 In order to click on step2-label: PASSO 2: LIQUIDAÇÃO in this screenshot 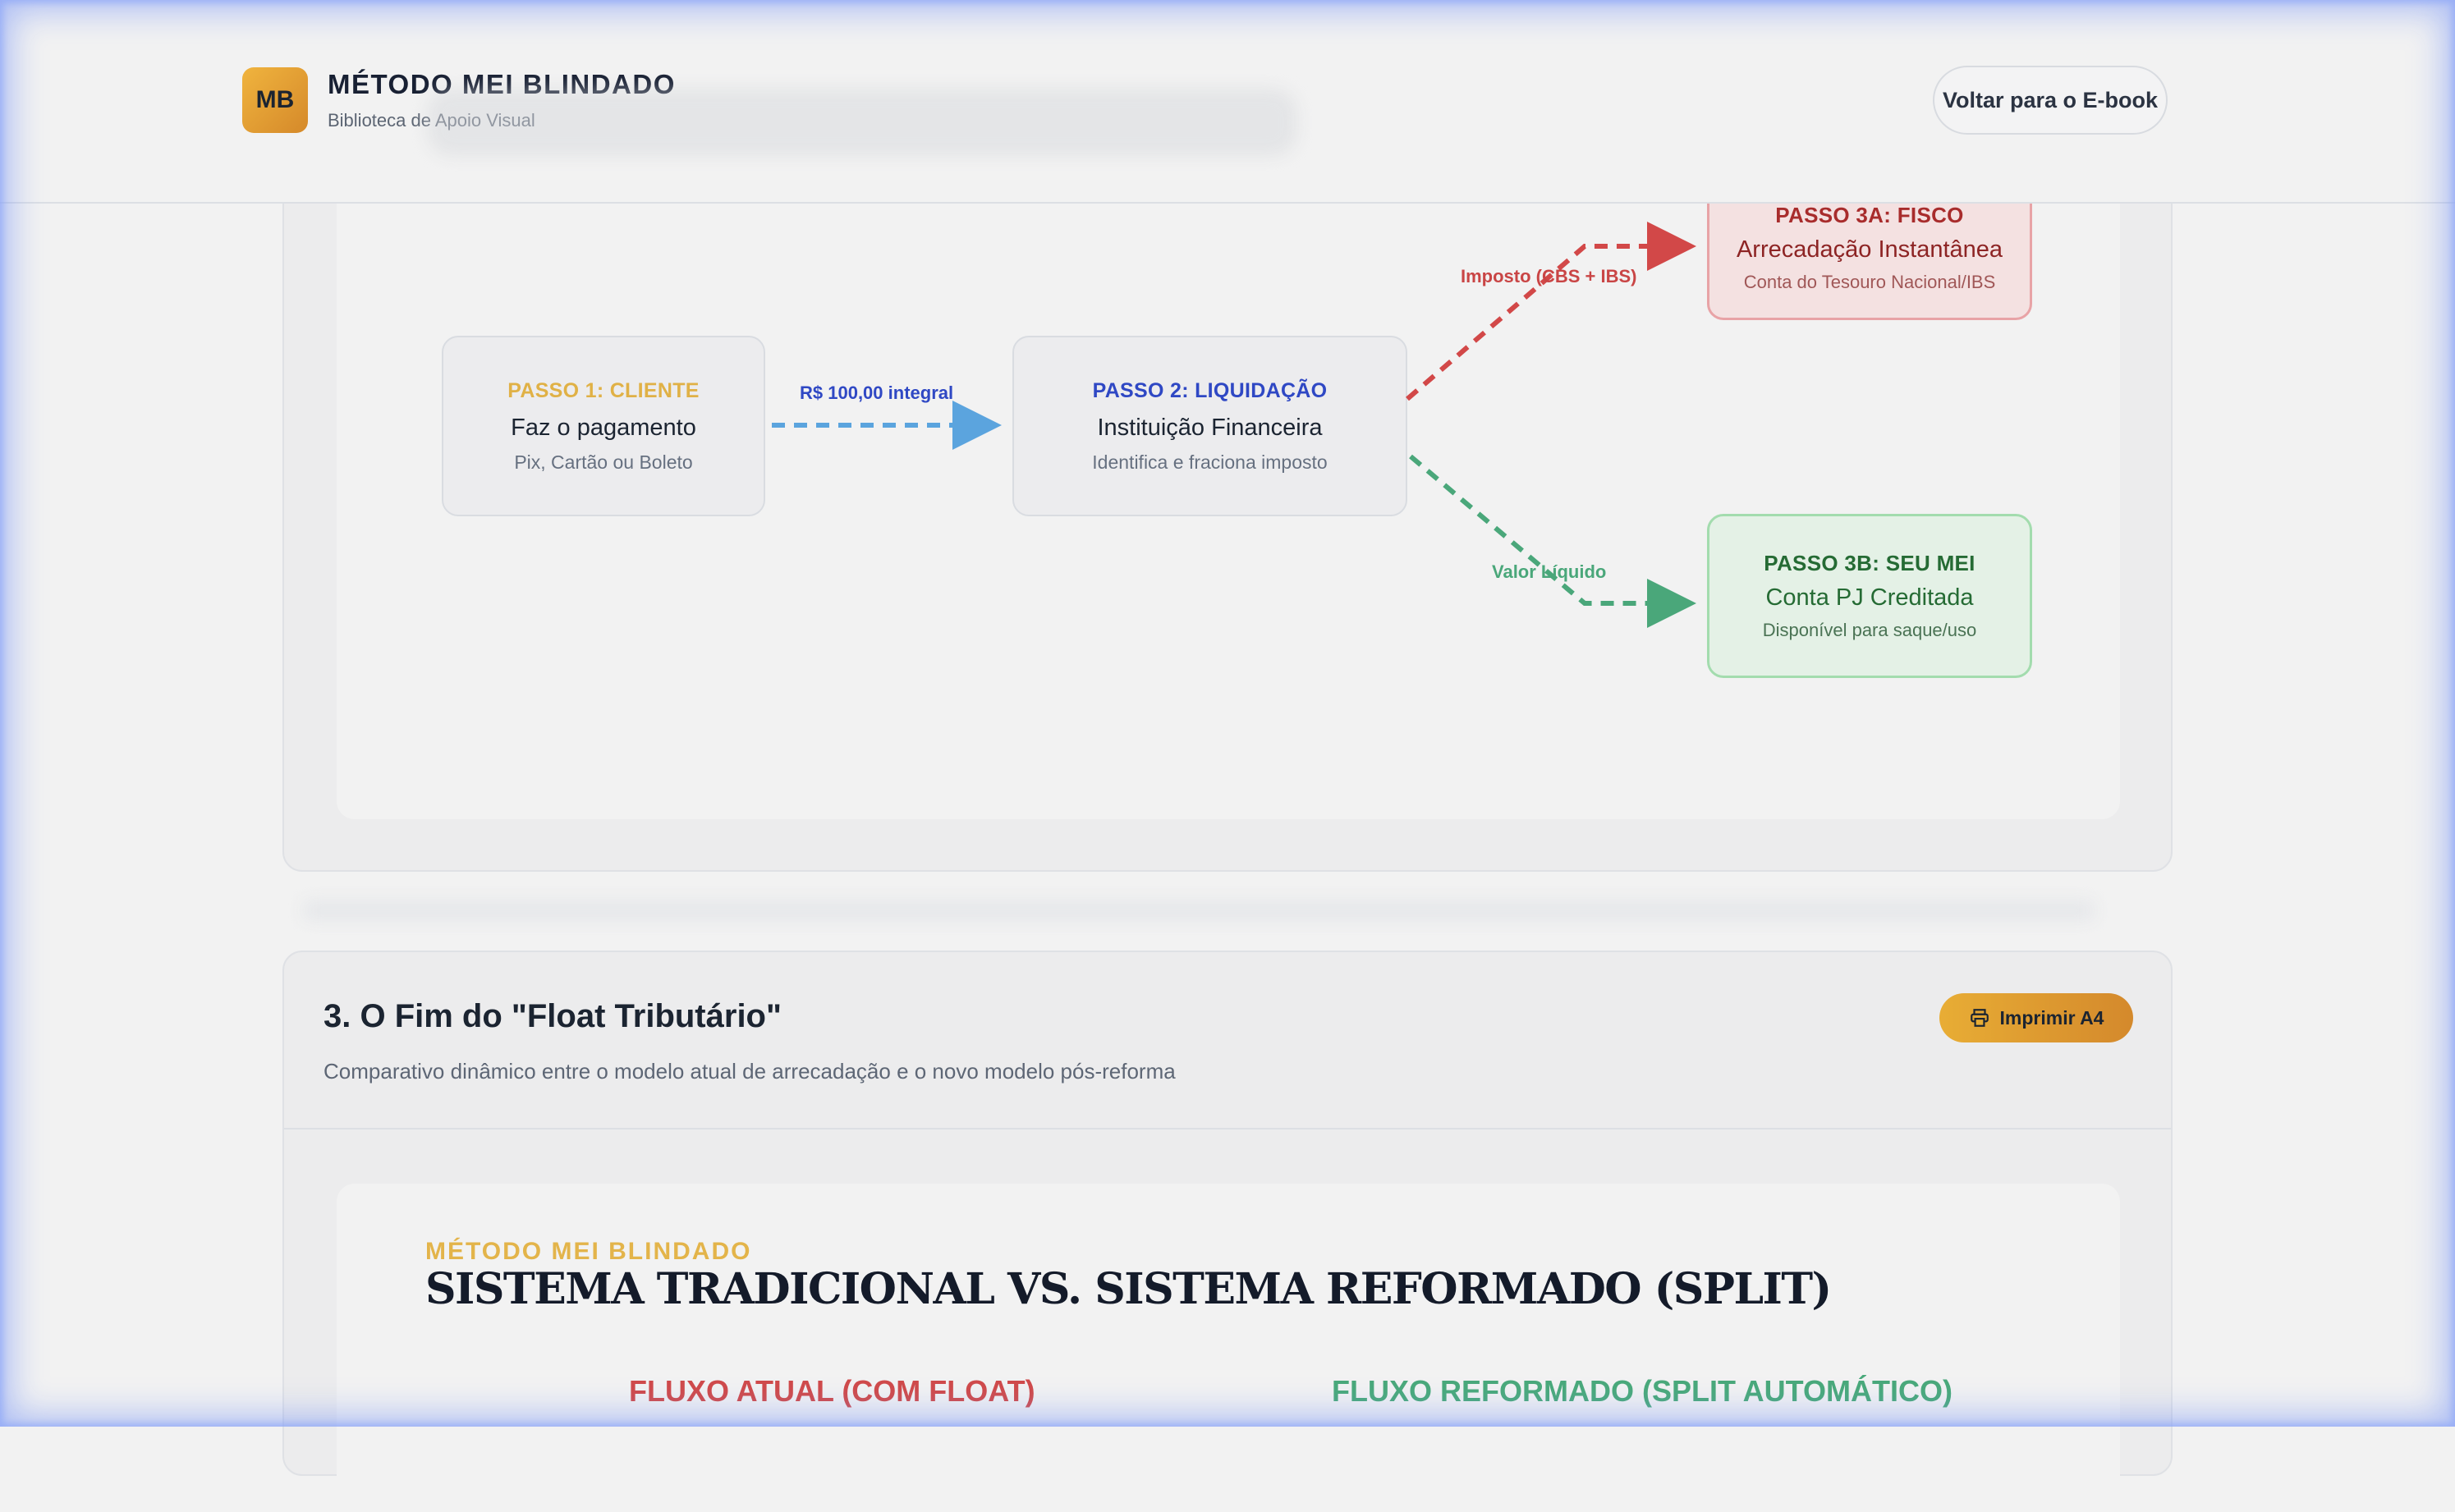, I will do `click(1210, 390)`.